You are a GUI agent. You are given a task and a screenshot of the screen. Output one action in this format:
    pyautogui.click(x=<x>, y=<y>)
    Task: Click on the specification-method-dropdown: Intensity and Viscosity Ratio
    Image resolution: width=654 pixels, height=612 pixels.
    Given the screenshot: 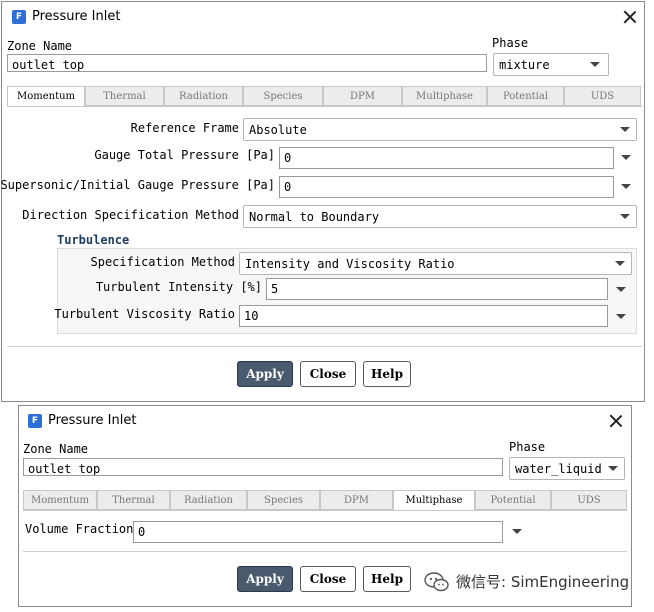 What is the action you would take?
    pyautogui.click(x=435, y=263)
    